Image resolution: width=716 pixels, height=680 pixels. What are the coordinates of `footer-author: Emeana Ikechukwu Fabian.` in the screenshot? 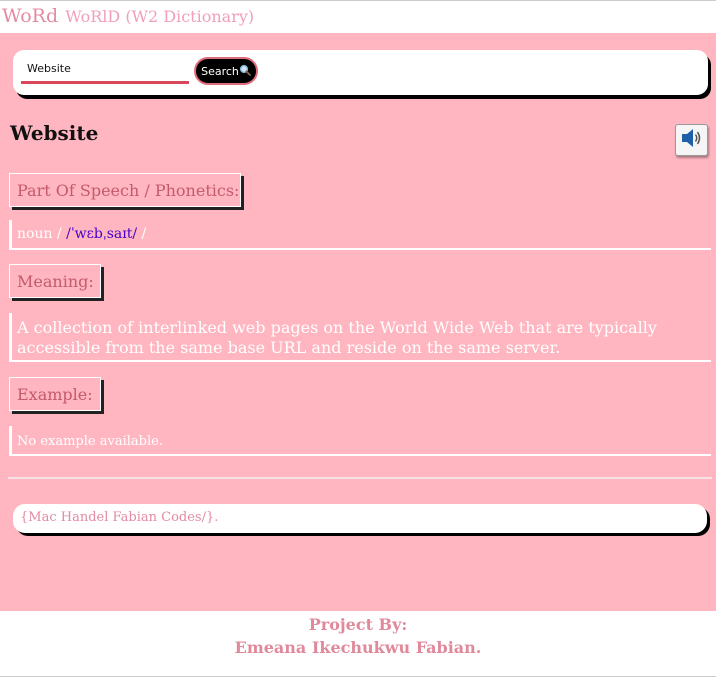 It's located at (358, 647).